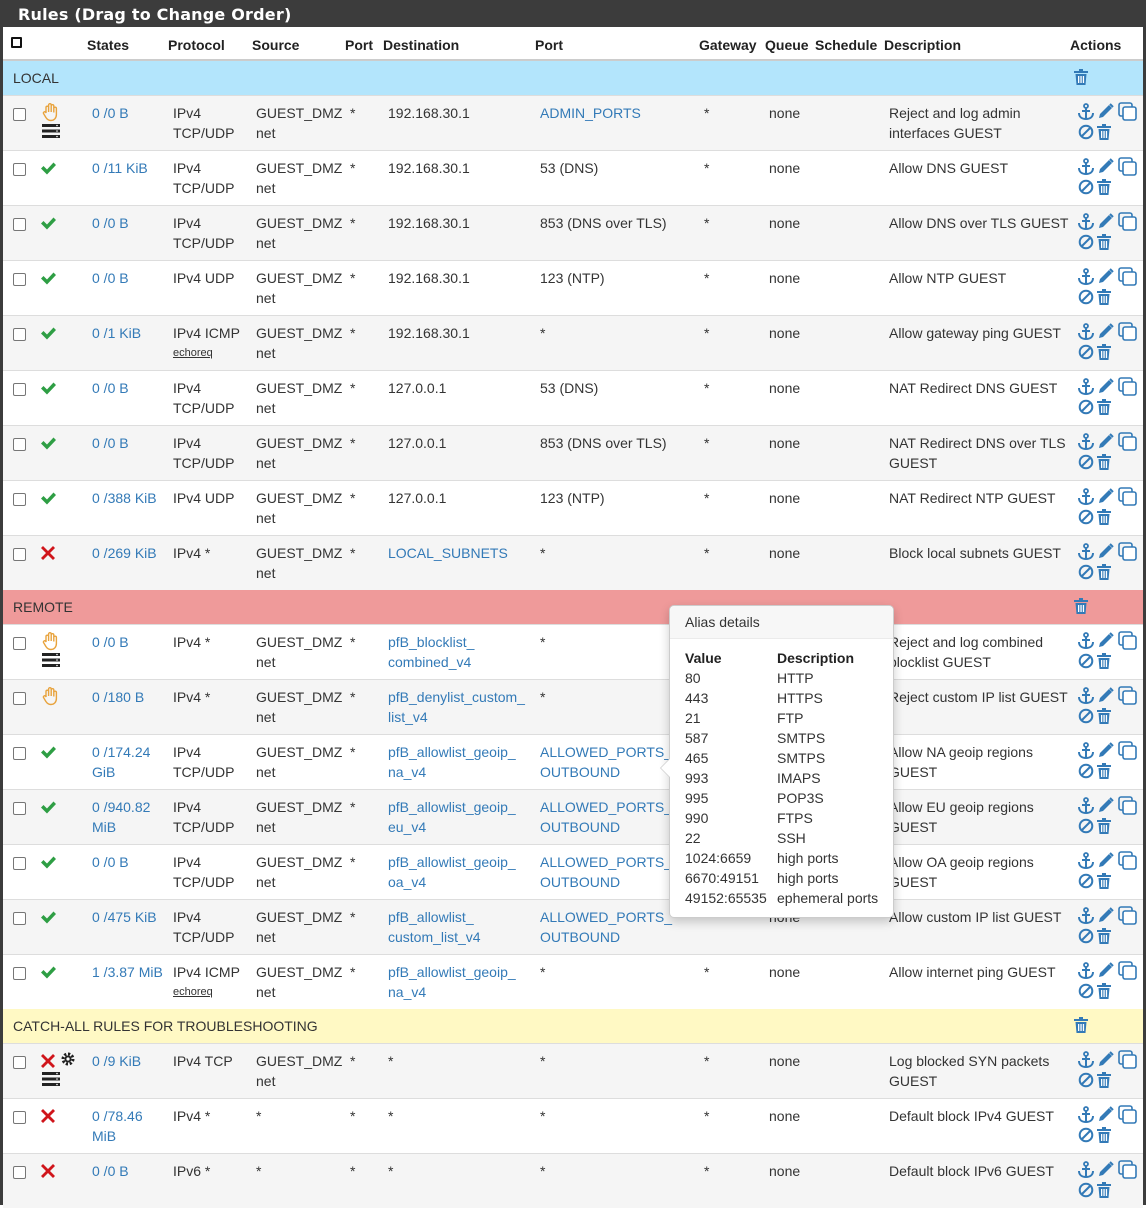  Describe the element at coordinates (128, 697) in the screenshot. I see `states-link: 0 /180 B` at that location.